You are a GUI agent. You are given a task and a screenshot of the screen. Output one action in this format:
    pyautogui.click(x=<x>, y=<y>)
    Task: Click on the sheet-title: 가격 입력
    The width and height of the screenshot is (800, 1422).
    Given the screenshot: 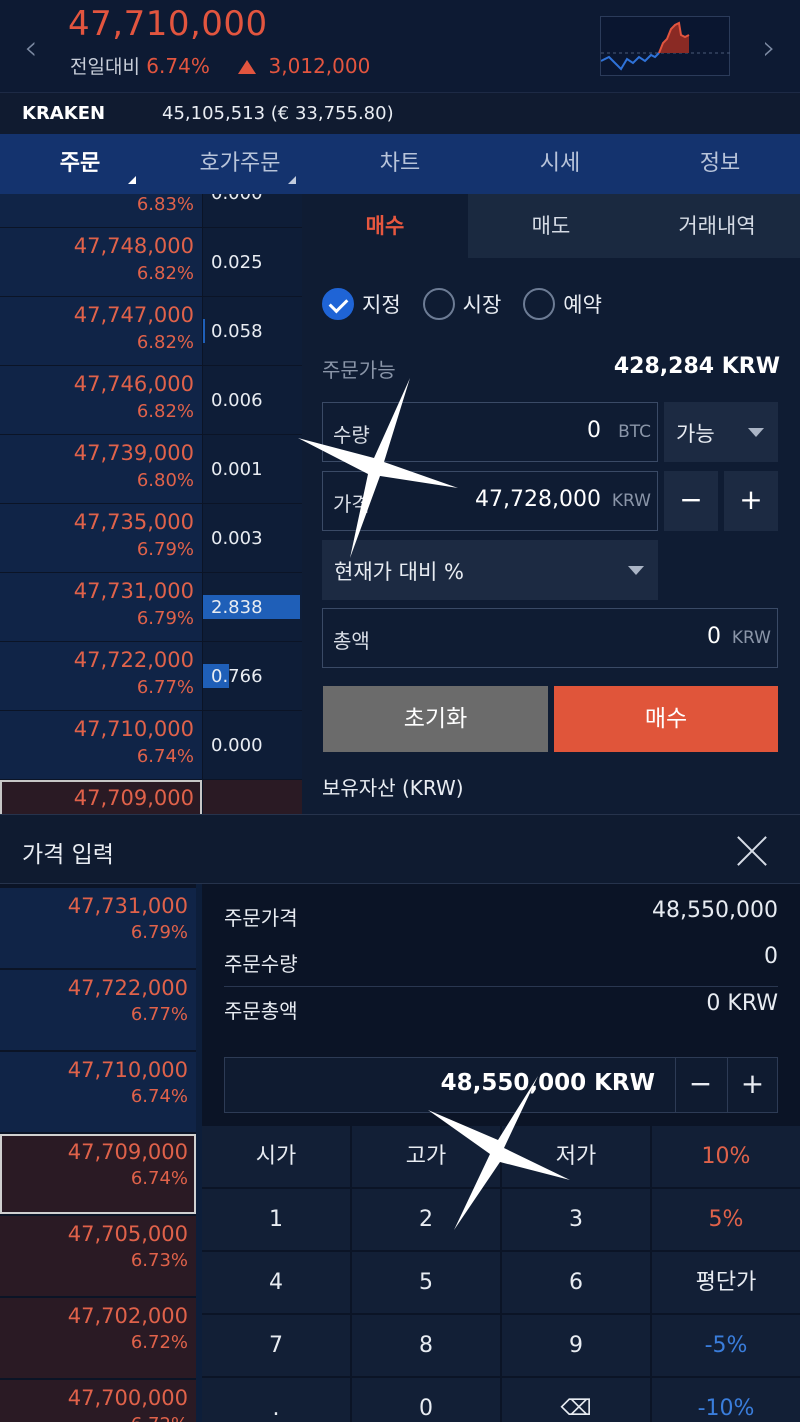 What is the action you would take?
    pyautogui.click(x=68, y=855)
    